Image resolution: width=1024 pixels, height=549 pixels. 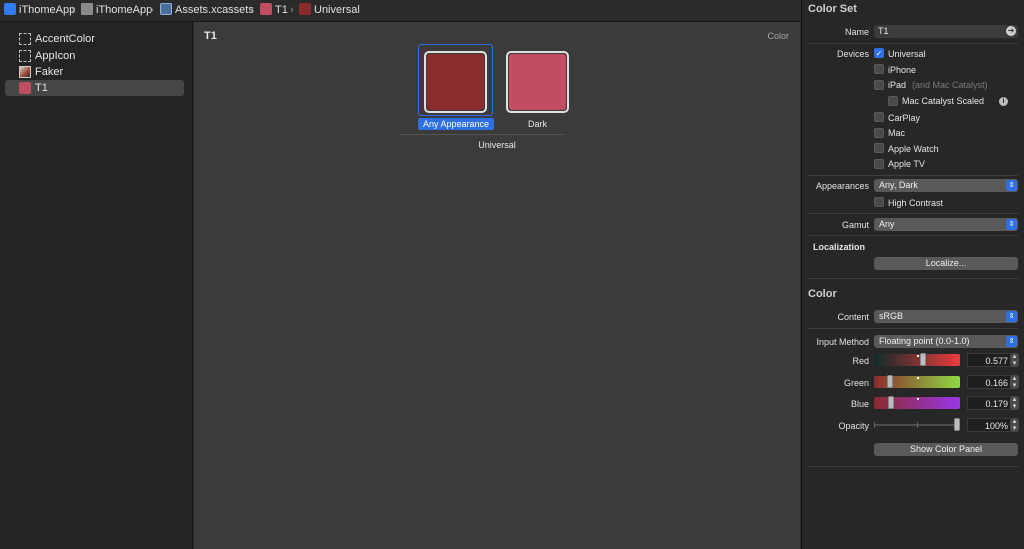 What do you see at coordinates (842, 186) in the screenshot?
I see `appearances-label: Appearances` at bounding box center [842, 186].